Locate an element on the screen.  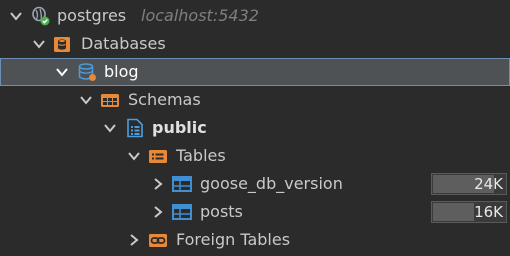
tables-folder-icon is located at coordinates (158, 156).